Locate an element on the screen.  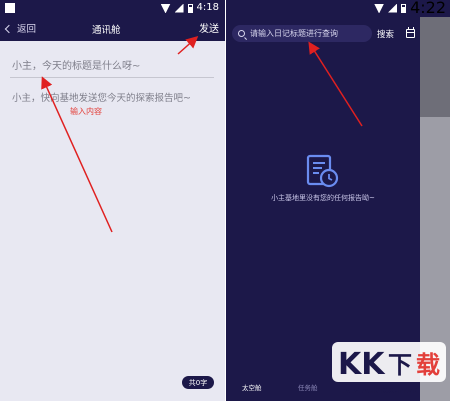
watermark-logo: KK 下 载 is located at coordinates (389, 362).